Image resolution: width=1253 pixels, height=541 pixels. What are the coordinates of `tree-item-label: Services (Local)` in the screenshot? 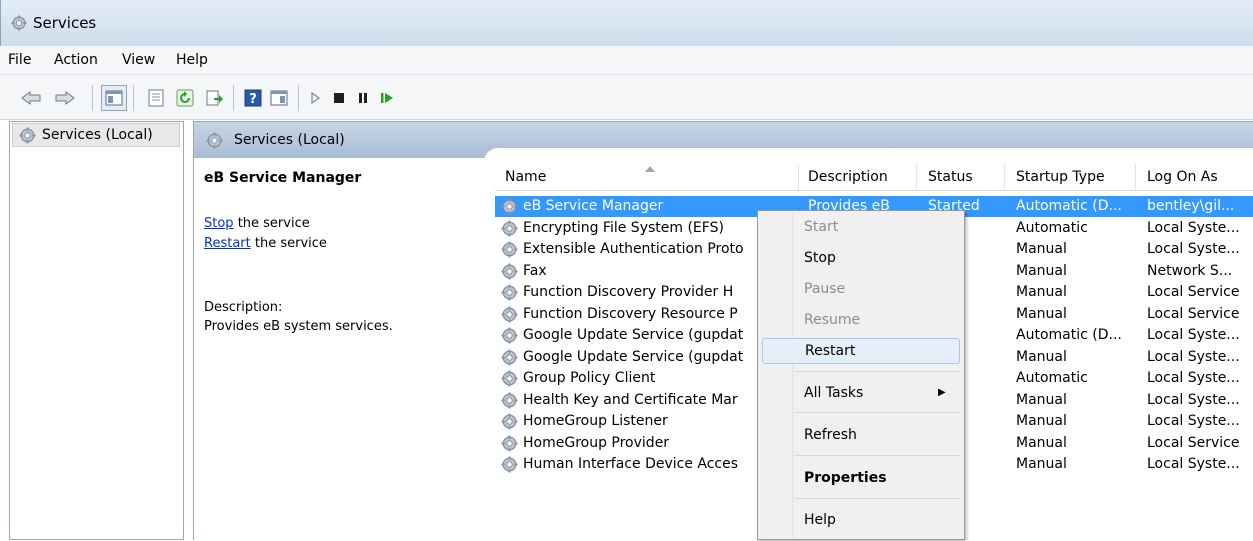 It's located at (97, 135).